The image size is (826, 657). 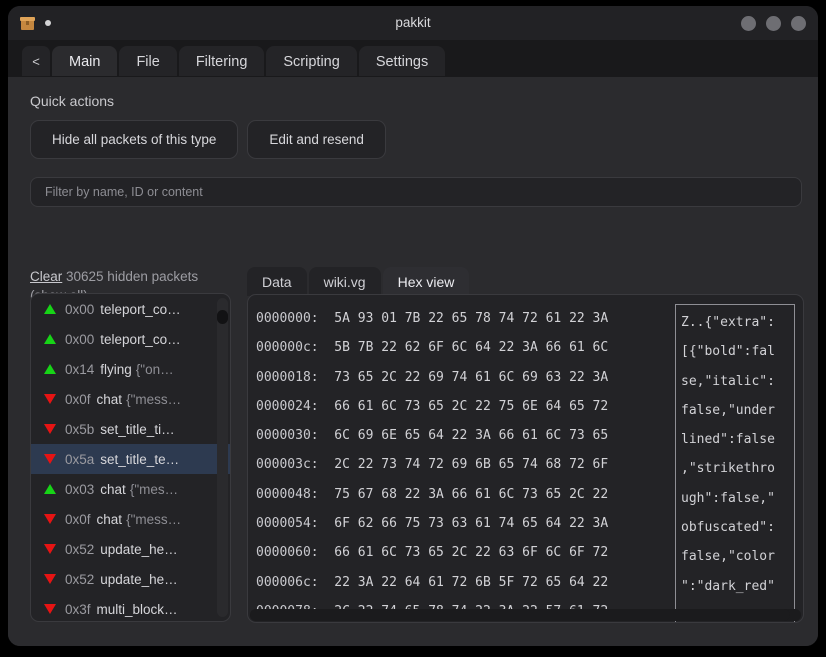 What do you see at coordinates (416, 192) in the screenshot?
I see `filter-input: Filter by name, ID or content` at bounding box center [416, 192].